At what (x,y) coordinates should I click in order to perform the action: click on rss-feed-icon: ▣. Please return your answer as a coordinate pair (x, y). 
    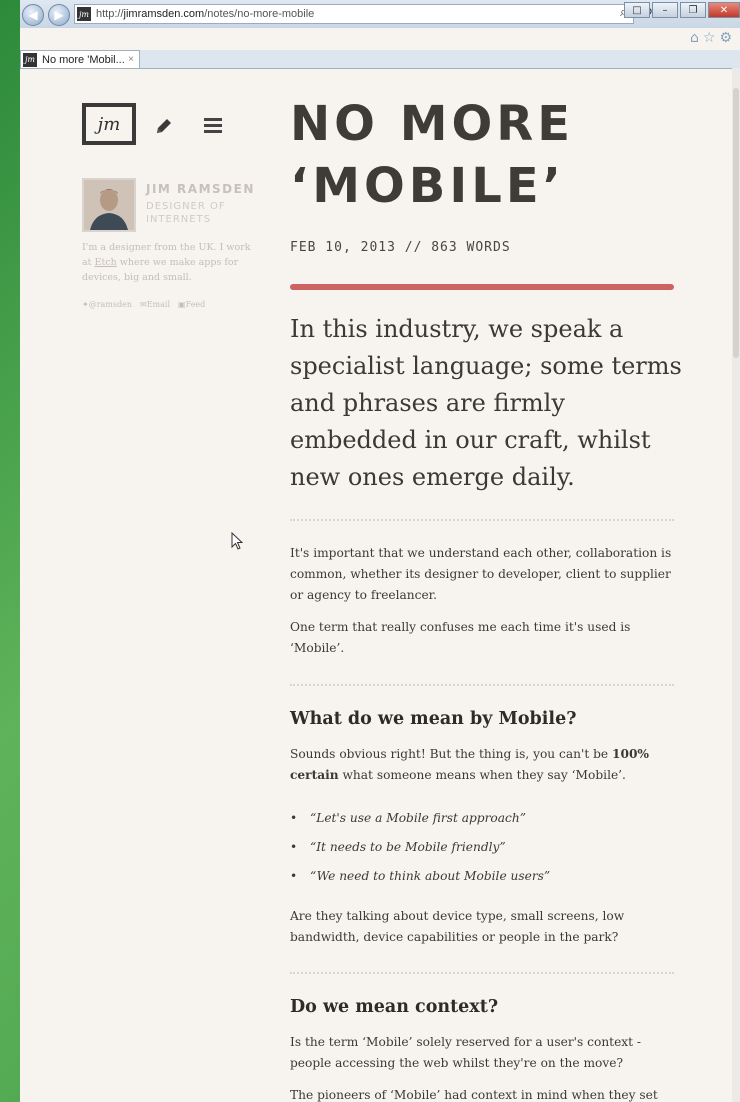
    Looking at the image, I should click on (182, 304).